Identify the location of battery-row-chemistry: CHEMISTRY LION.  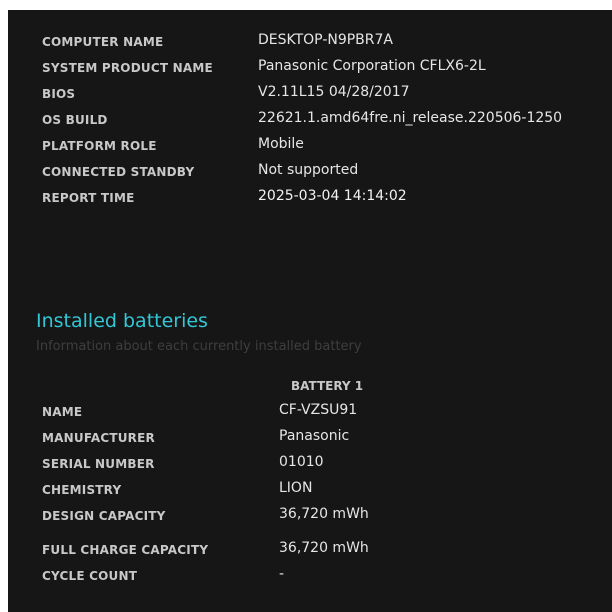
(310, 492).